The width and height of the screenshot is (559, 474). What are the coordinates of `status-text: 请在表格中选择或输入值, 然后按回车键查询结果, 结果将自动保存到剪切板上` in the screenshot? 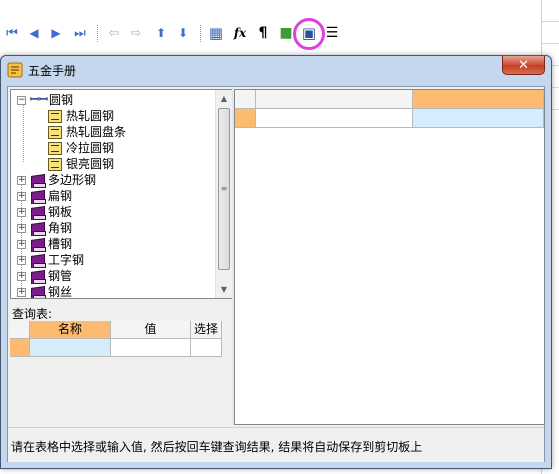 It's located at (217, 447).